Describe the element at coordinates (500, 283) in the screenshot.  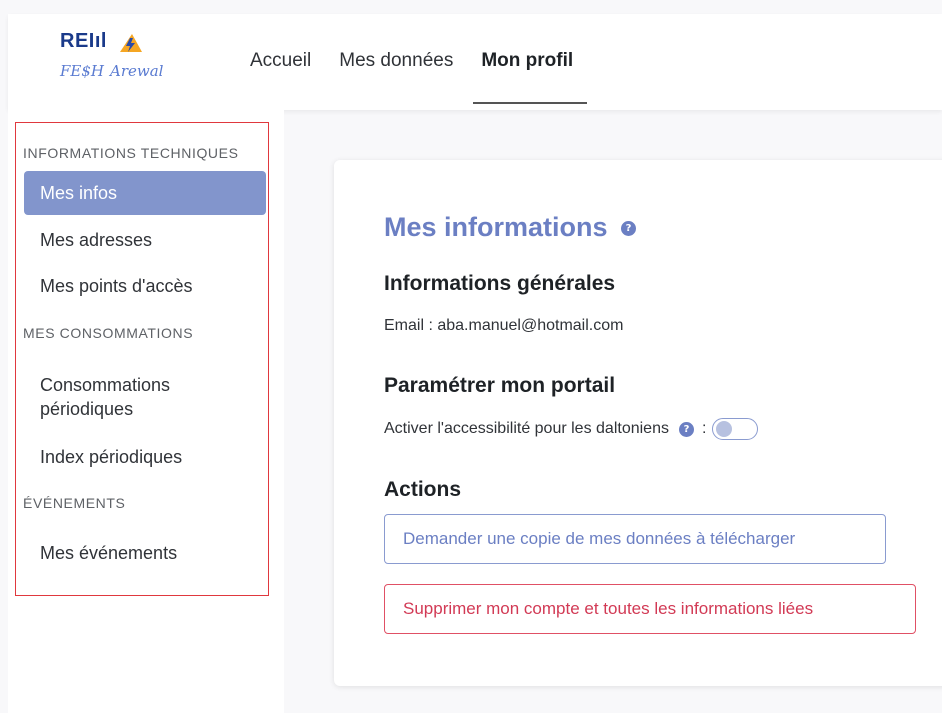
I see `general-info-heading: Informations générales` at that location.